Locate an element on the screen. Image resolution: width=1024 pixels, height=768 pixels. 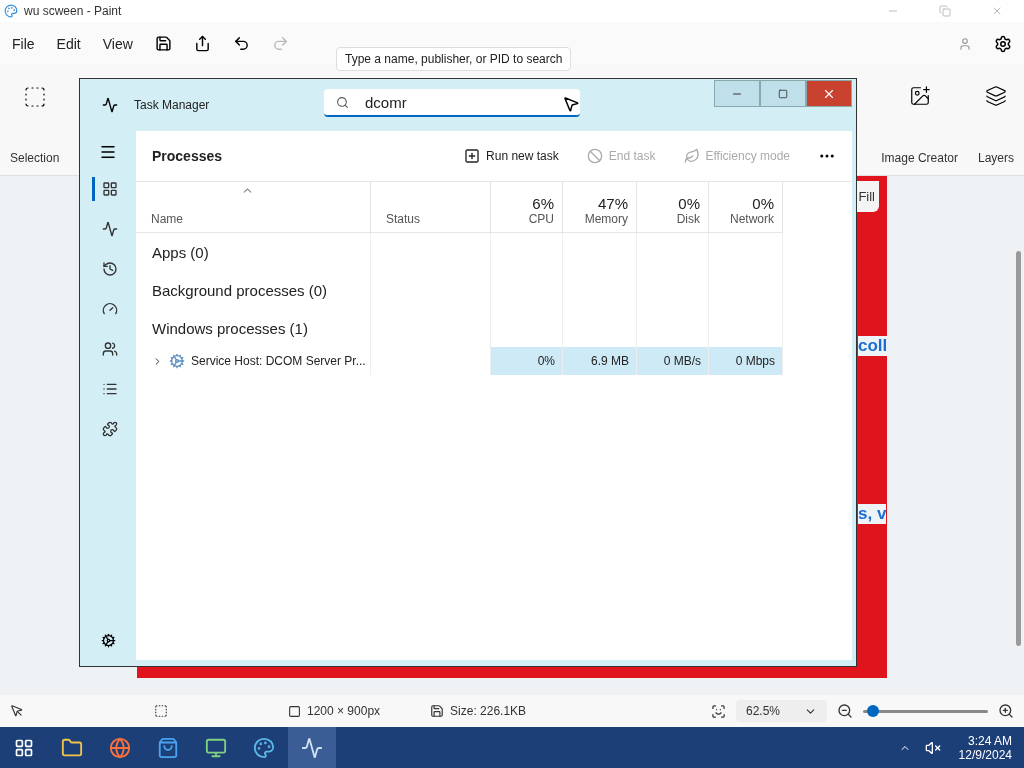
column-header: Status is located at coordinates (403, 219).